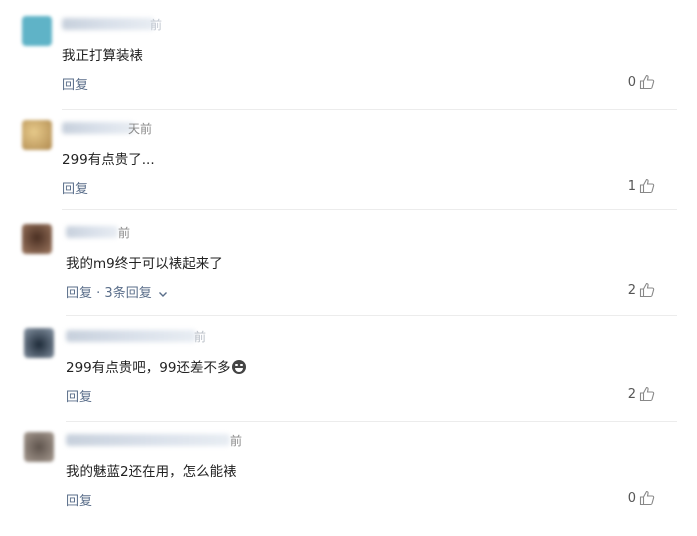 The width and height of the screenshot is (697, 536). I want to click on comment-time: 天前, so click(140, 129).